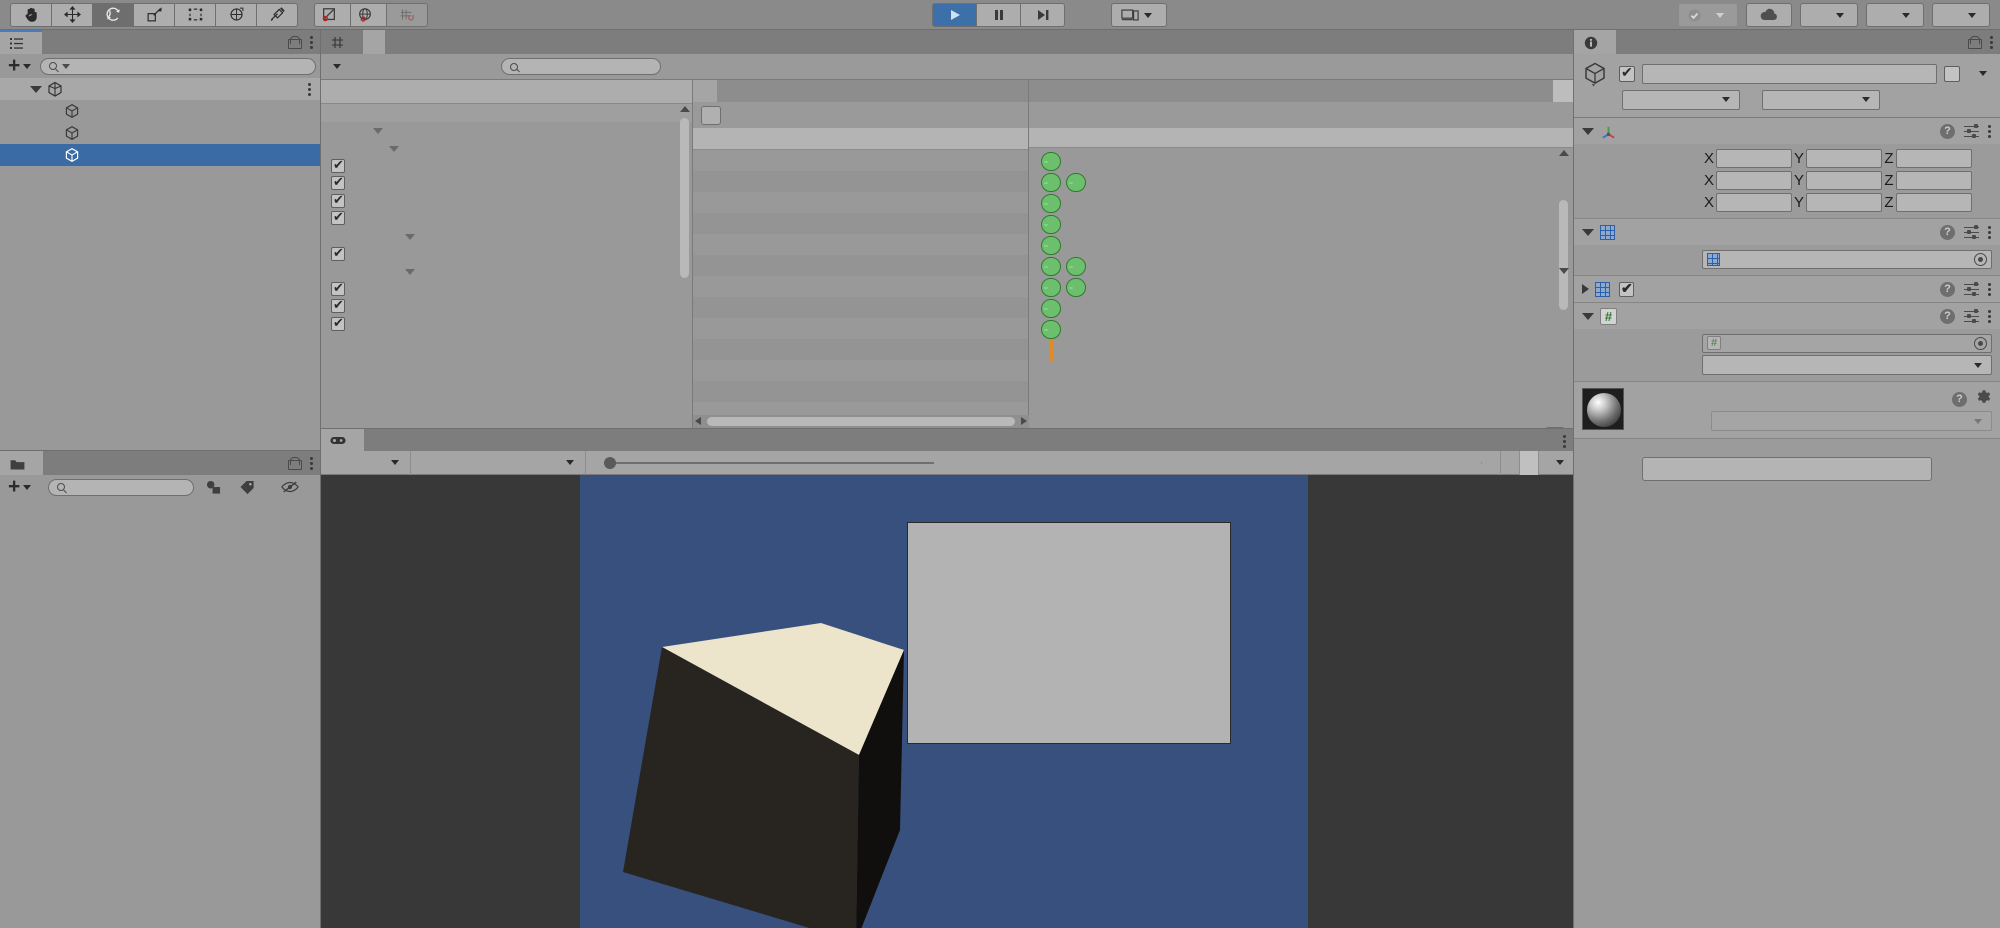 Image resolution: width=2000 pixels, height=928 pixels. What do you see at coordinates (498, 462) in the screenshot?
I see `aspect-ratio-dropdown` at bounding box center [498, 462].